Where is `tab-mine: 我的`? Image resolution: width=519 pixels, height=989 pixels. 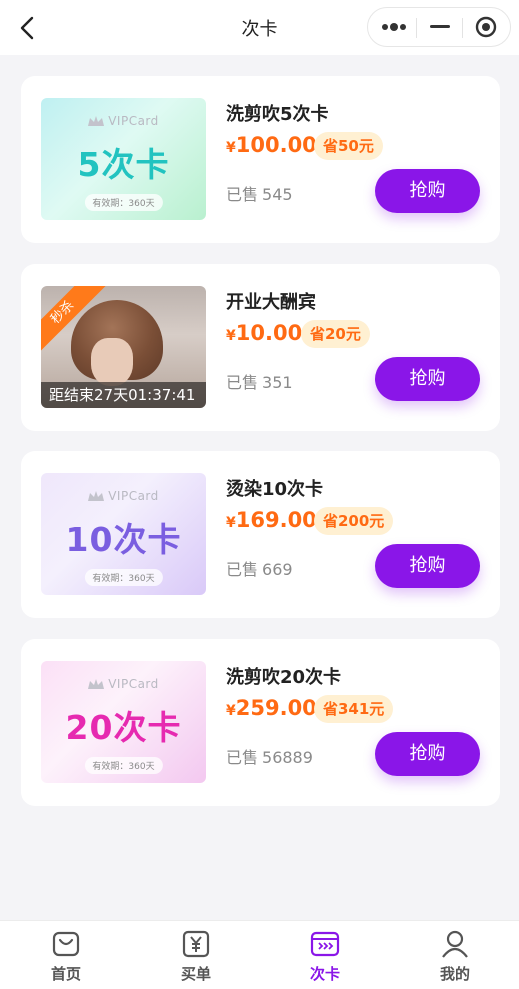 tab-mine: 我的 is located at coordinates (455, 956).